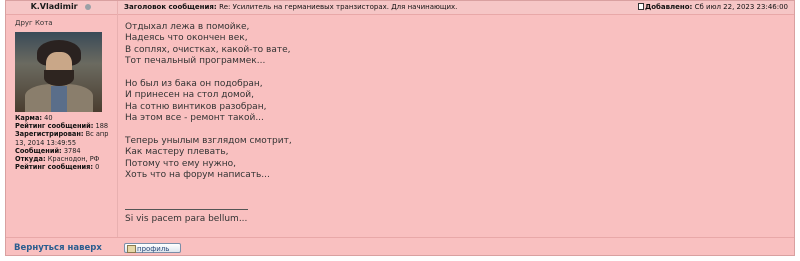 This screenshot has width=800, height=261. I want to click on profile-button-label: профиль, so click(153, 249).